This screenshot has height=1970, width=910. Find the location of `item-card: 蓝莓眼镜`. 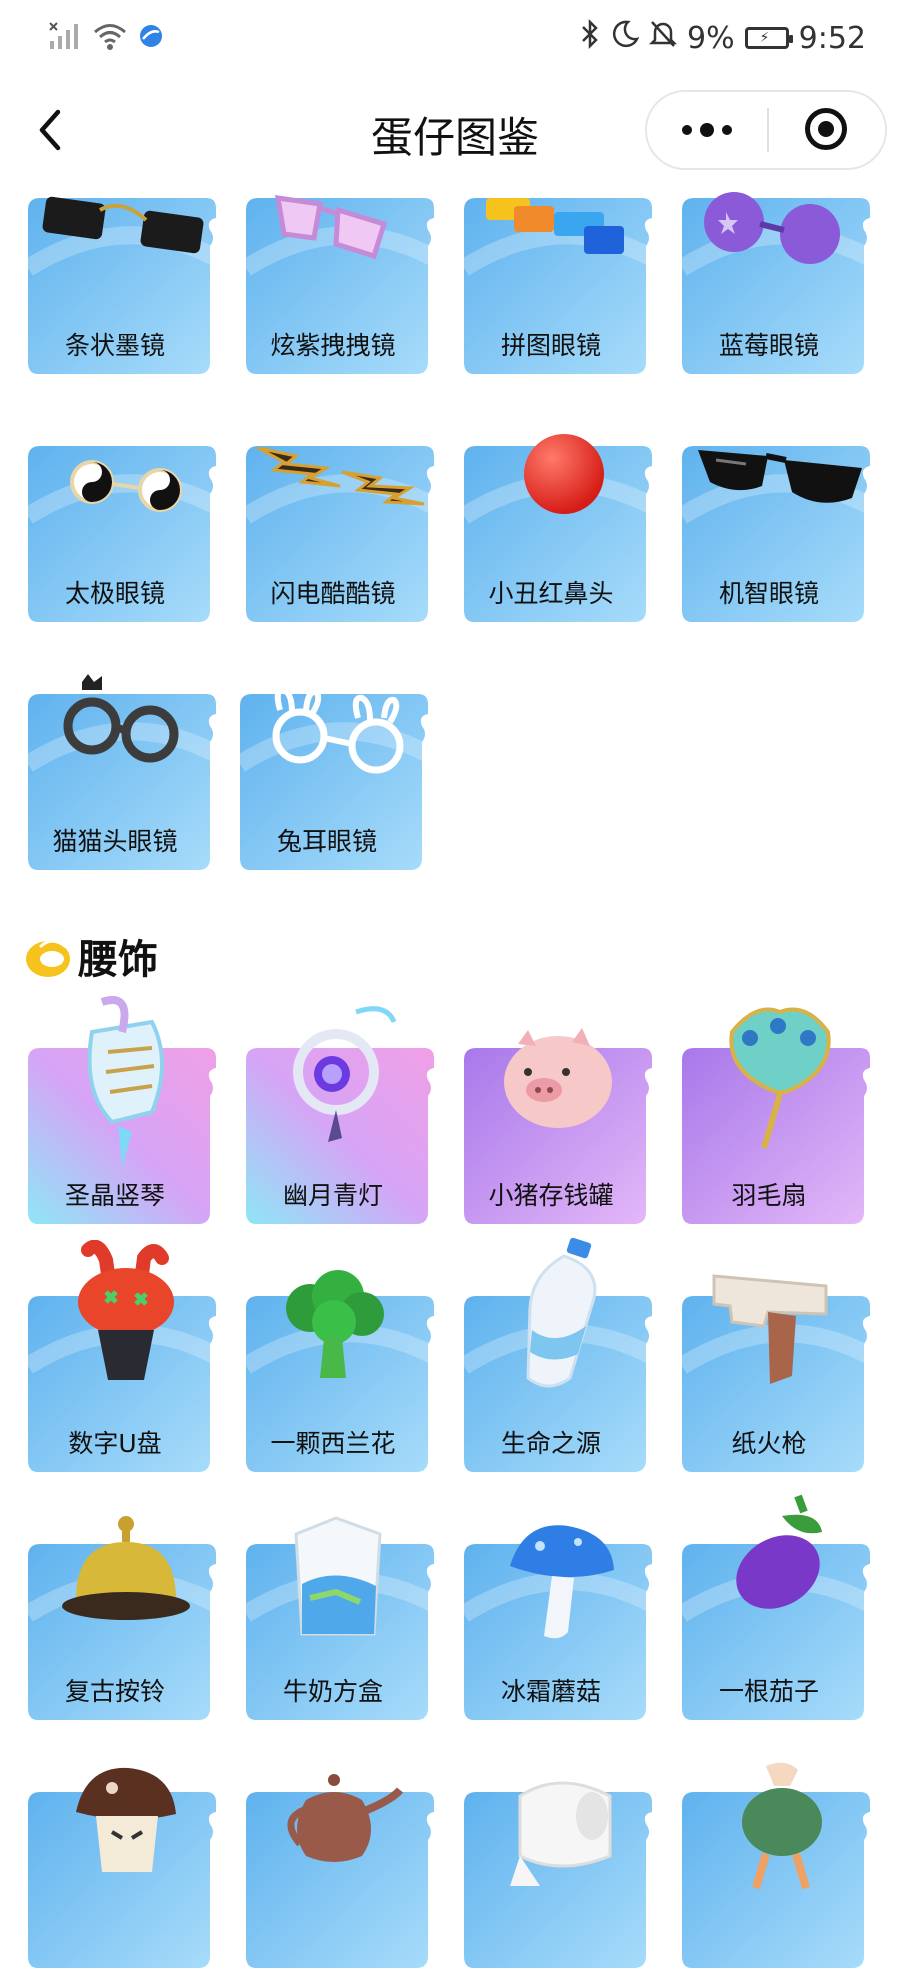

item-card: 蓝莓眼镜 is located at coordinates (777, 284).